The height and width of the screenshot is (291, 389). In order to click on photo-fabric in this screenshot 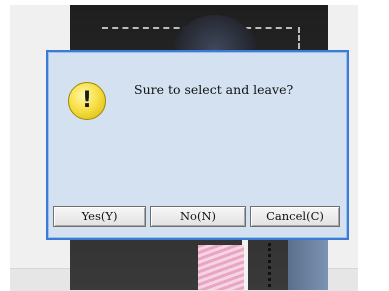, I will do `click(221, 267)`.